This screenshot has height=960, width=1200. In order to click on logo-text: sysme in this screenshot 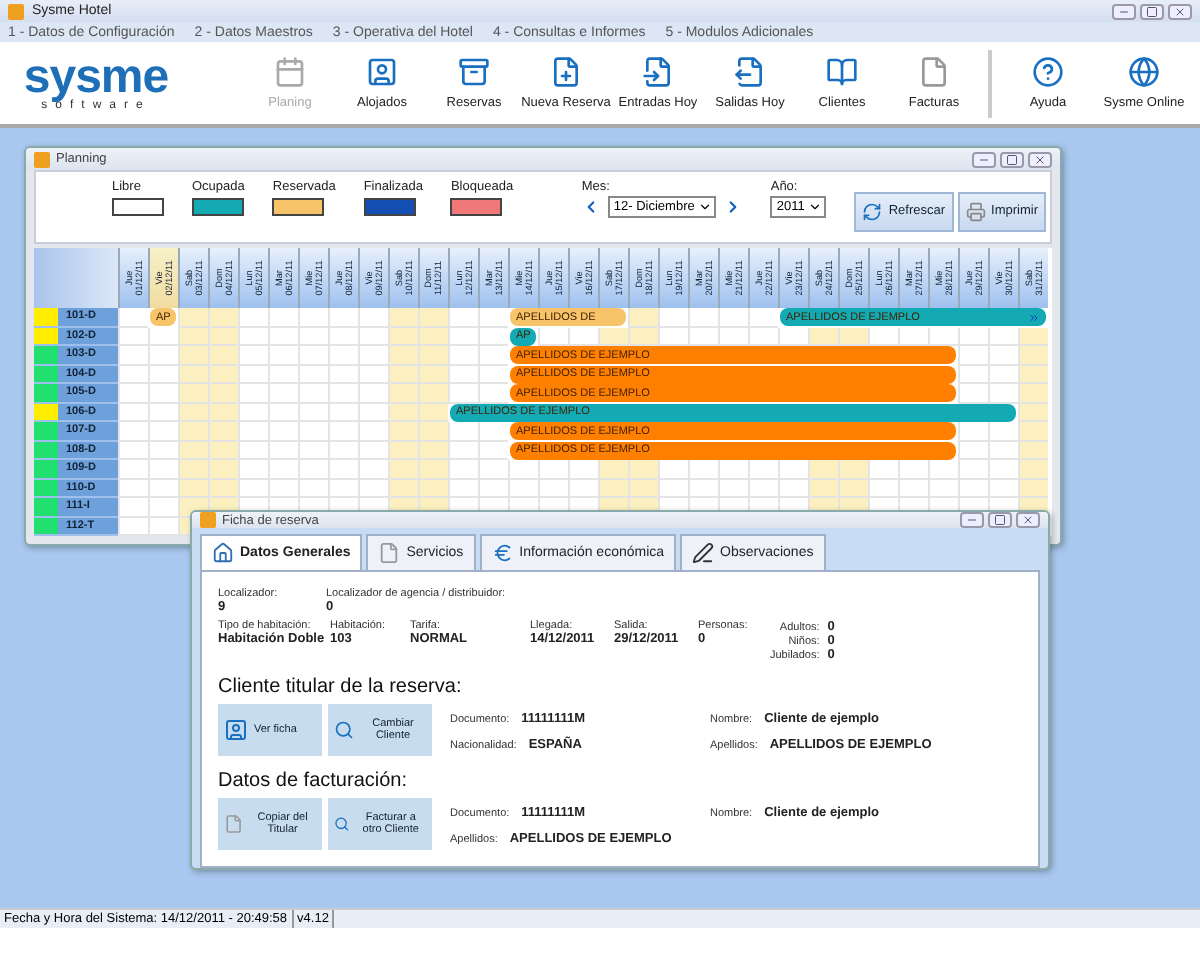, I will do `click(96, 77)`.